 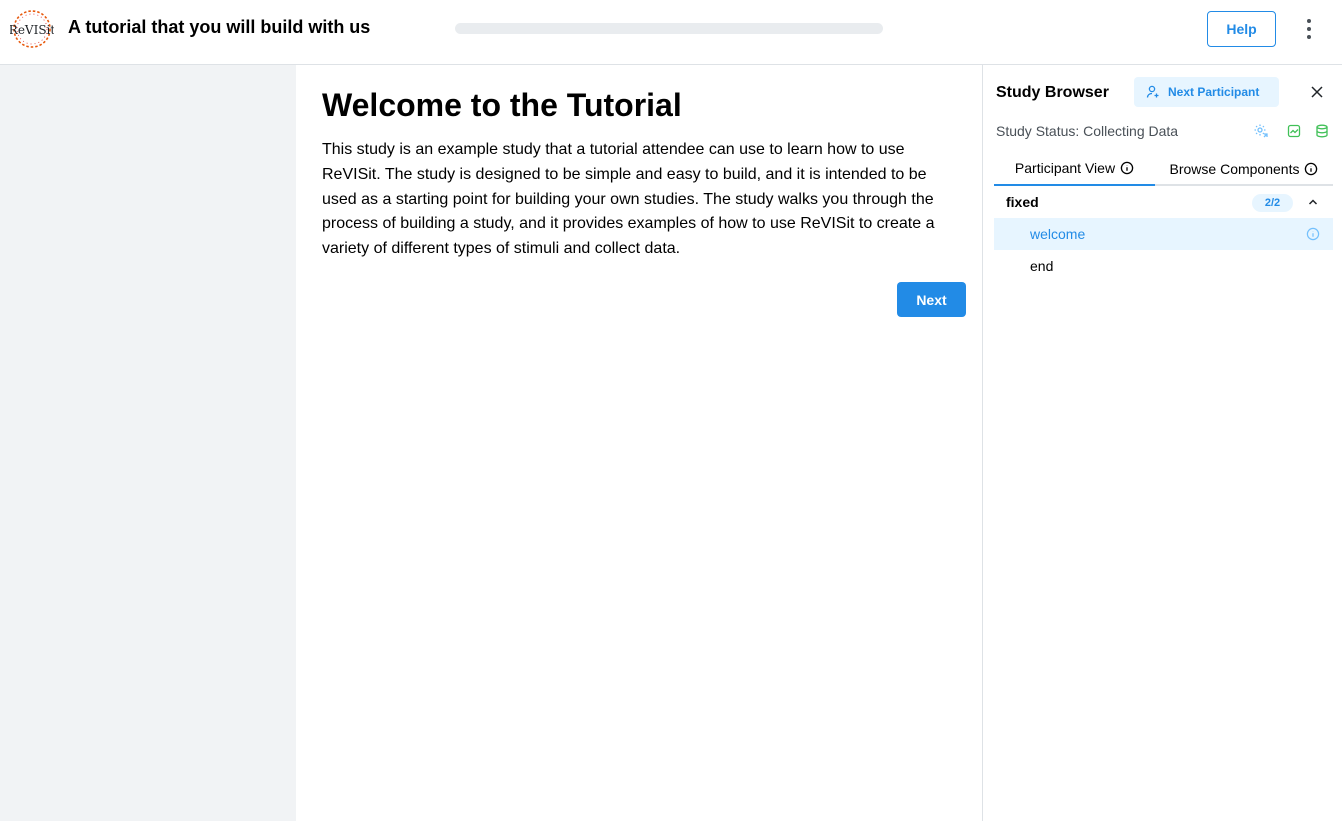 I want to click on next-participant-button: Next Participant, so click(x=1206, y=92).